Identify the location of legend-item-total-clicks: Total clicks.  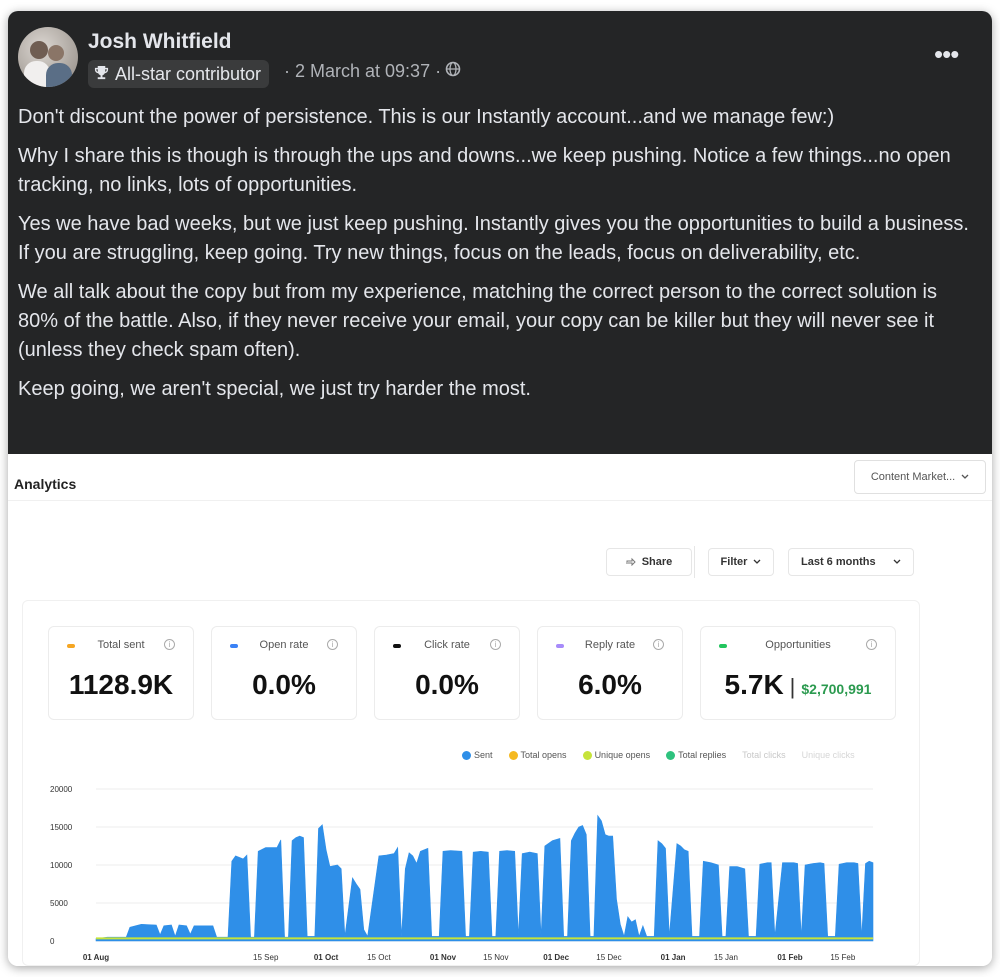
(764, 755).